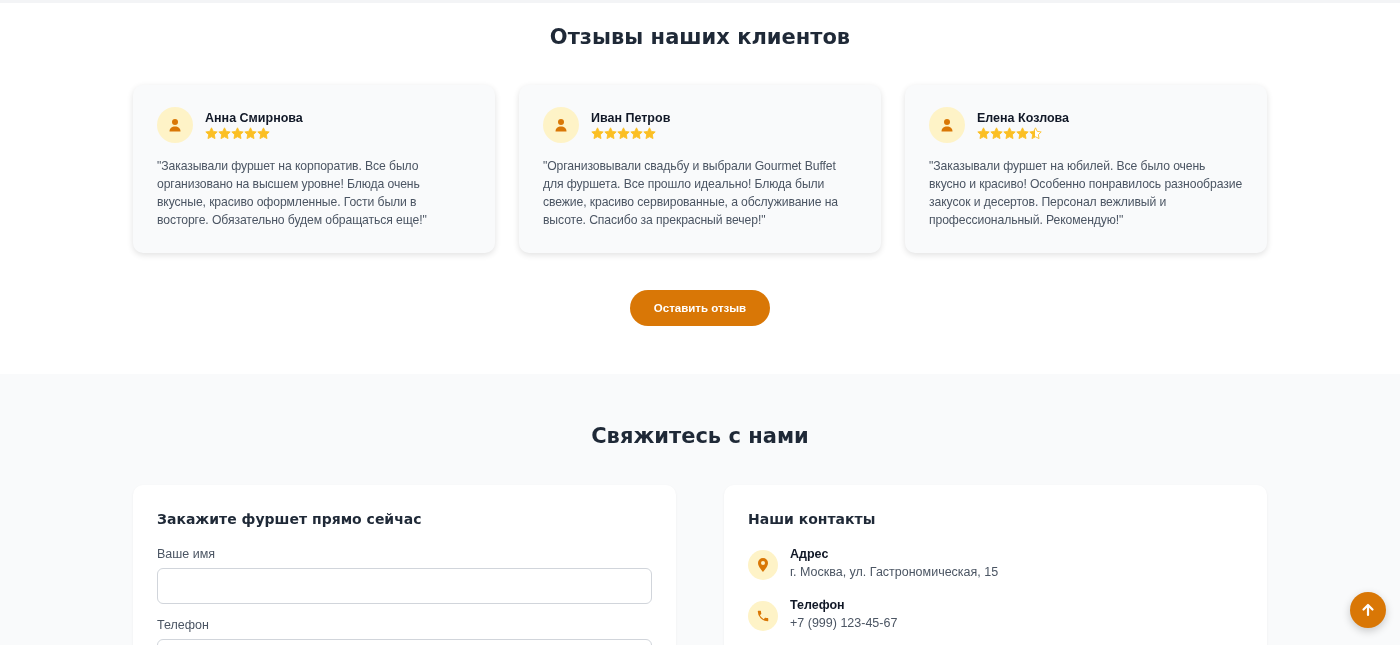  What do you see at coordinates (1368, 610) in the screenshot?
I see `arrow-up-icon` at bounding box center [1368, 610].